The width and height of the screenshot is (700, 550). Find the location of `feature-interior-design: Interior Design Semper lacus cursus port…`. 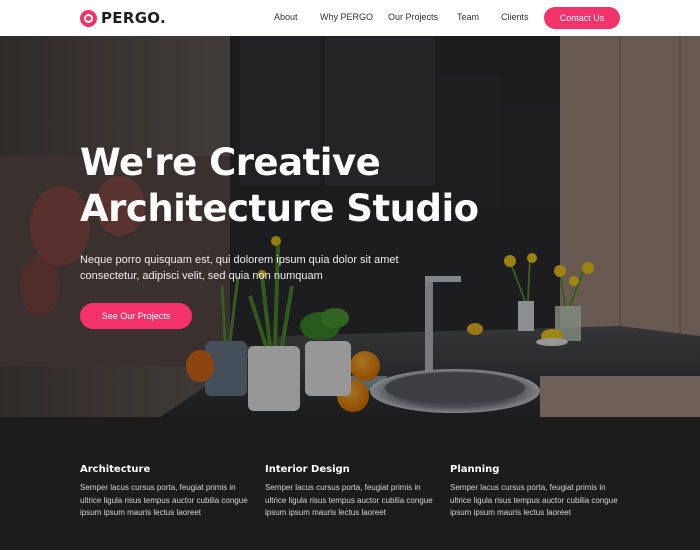

feature-interior-design: Interior Design Semper lacus cursus port… is located at coordinates (352, 492).